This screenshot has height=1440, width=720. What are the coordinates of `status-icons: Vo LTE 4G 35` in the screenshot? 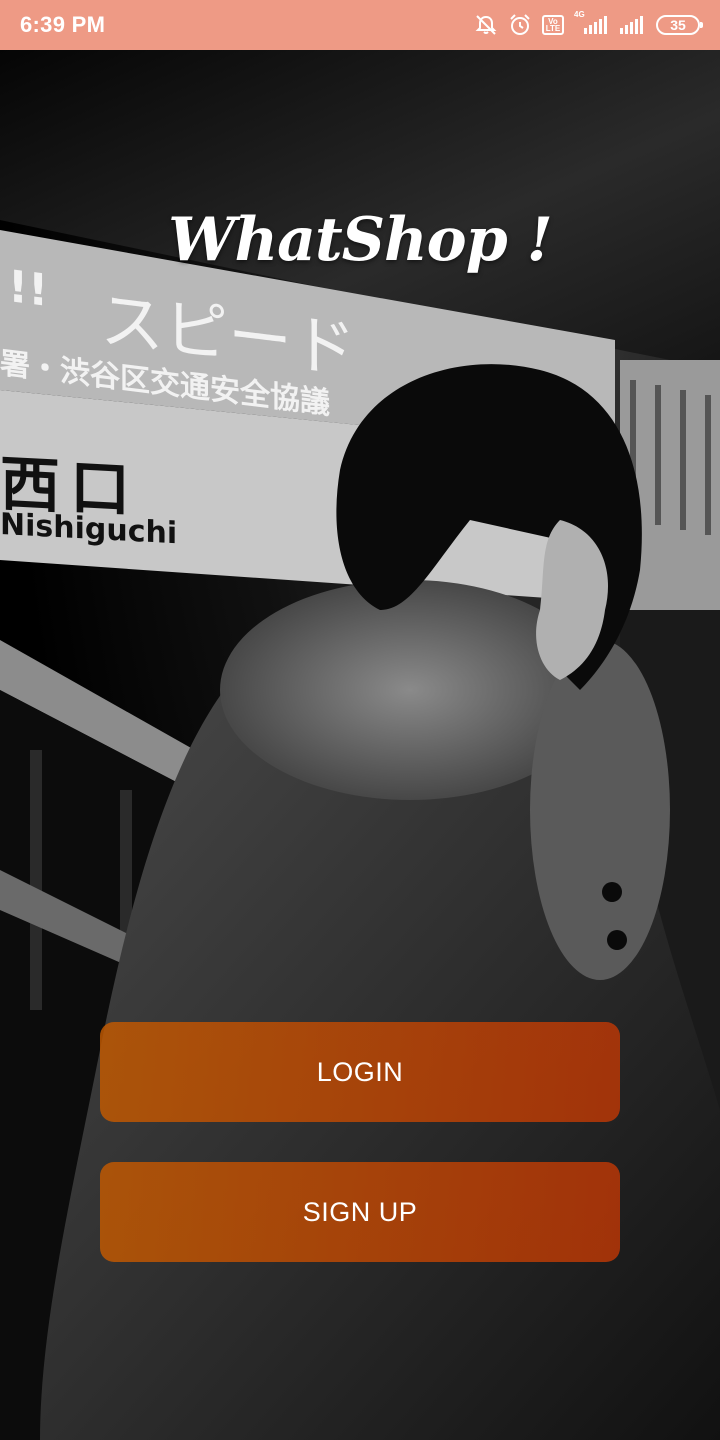 It's located at (588, 23).